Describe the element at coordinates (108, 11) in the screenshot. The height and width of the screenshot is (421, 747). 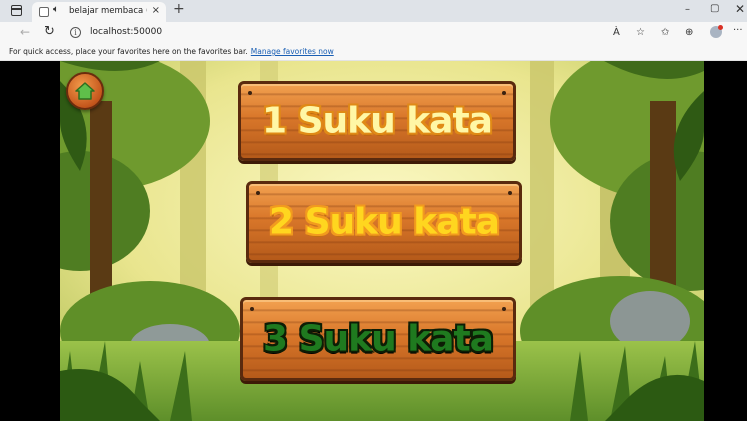
I see `tab-title: belajar membaca (Construct` at that location.